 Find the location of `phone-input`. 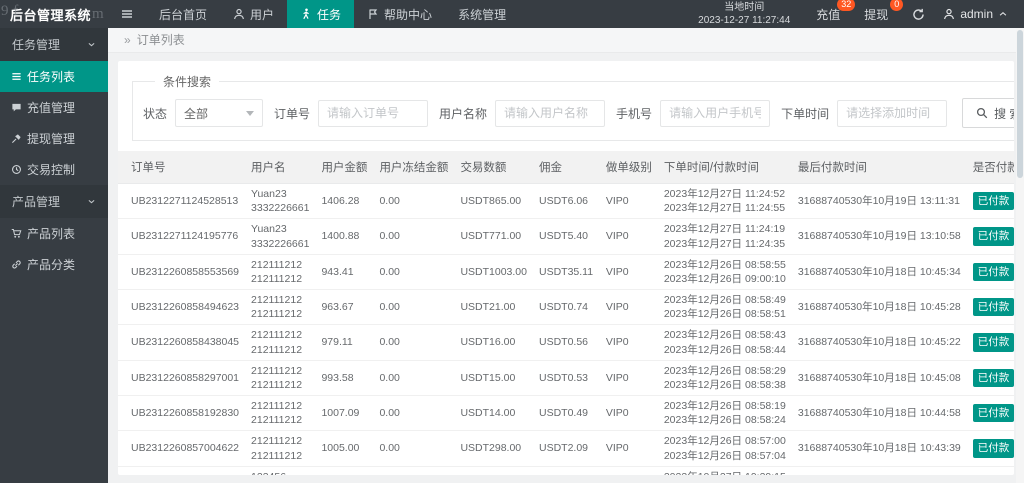

phone-input is located at coordinates (715, 113).